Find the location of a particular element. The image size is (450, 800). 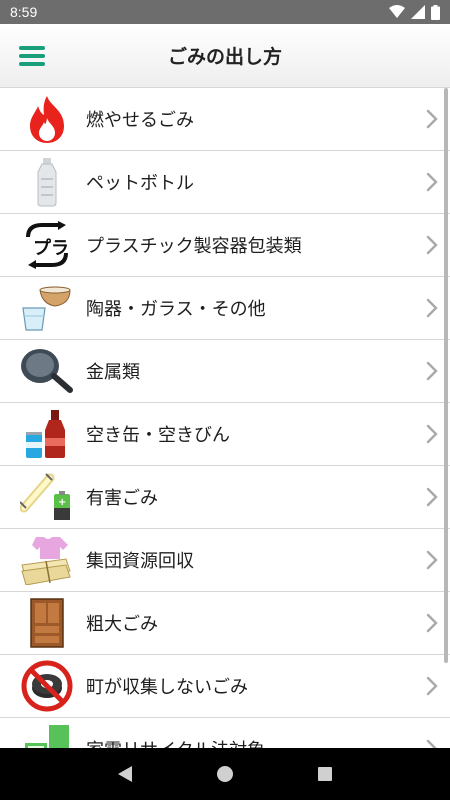

list-item-label: 金属類 is located at coordinates (113, 372).